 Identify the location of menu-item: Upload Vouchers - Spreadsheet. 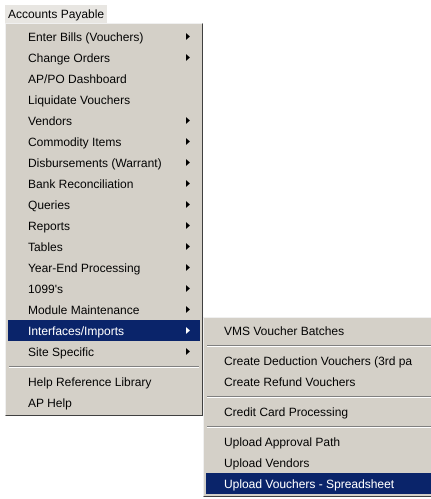
(318, 483).